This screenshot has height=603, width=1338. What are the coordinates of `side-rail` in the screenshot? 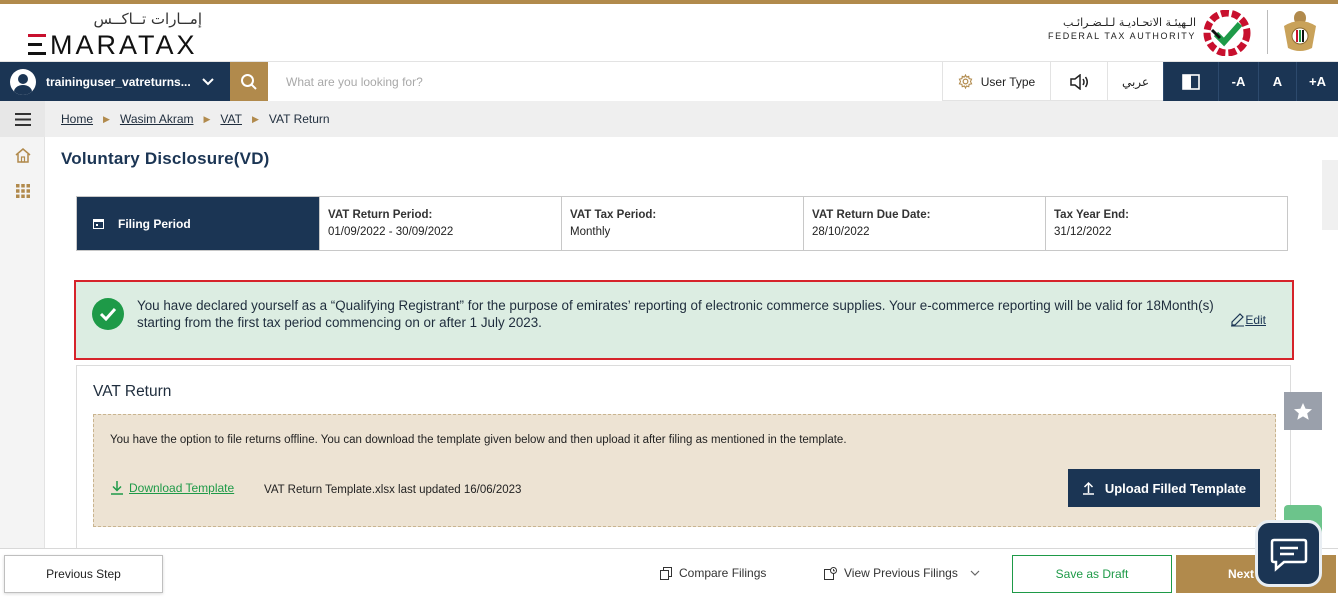 It's located at (22, 326).